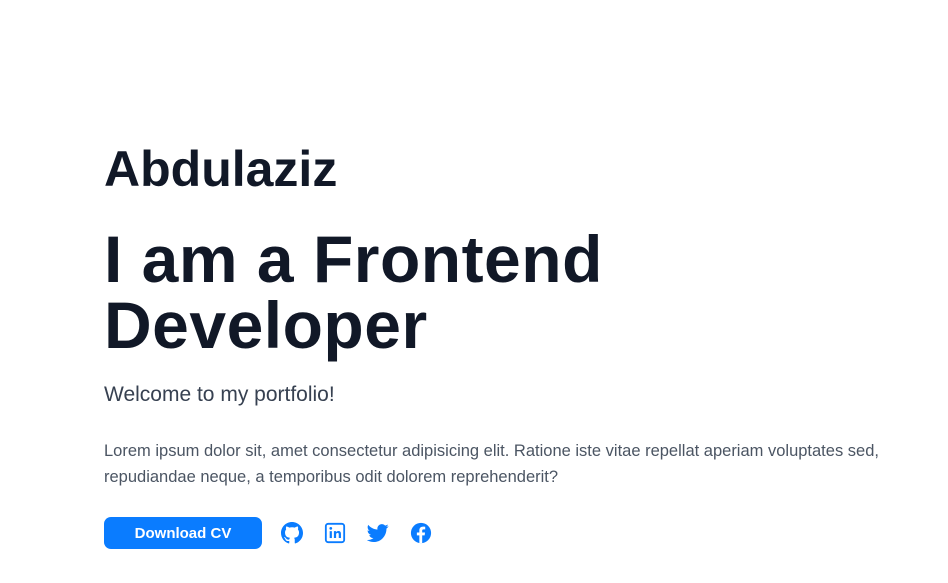  Describe the element at coordinates (219, 394) in the screenshot. I see `welcome-text: Welcome to my portfolio!` at that location.